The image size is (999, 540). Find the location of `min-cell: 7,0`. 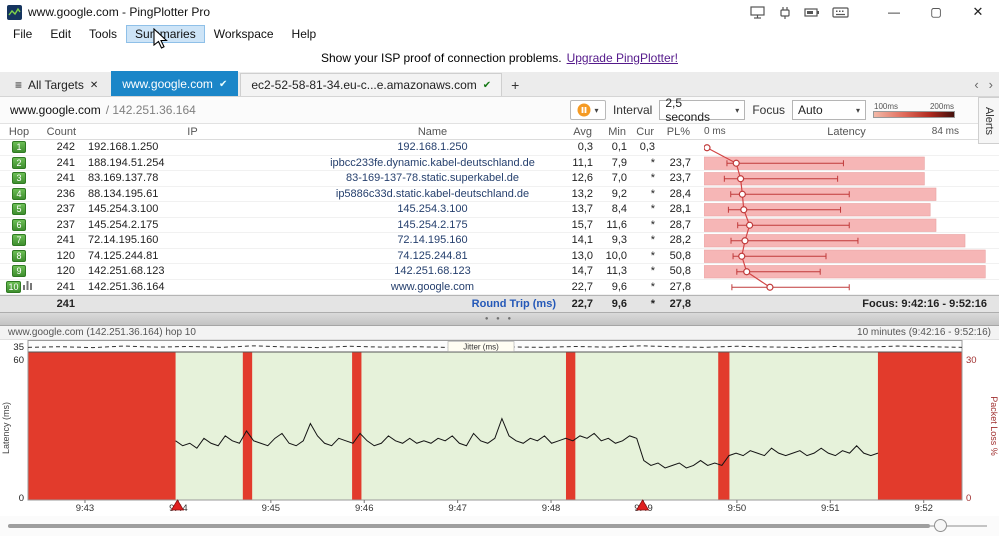

min-cell: 7,0 is located at coordinates (619, 178).